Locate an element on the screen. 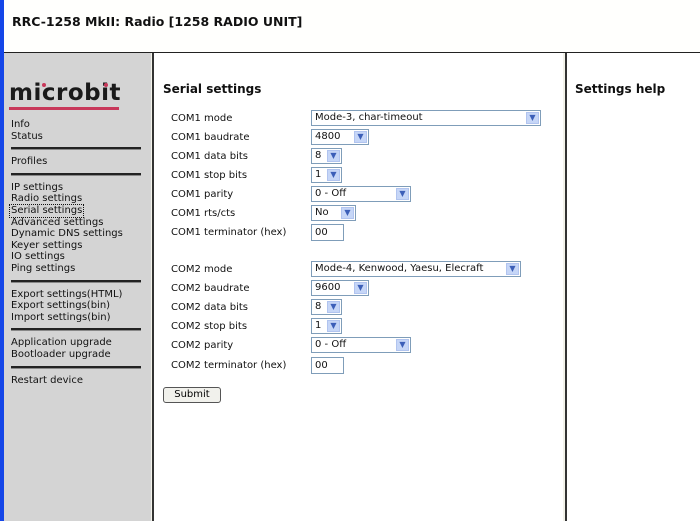 The width and height of the screenshot is (700, 521). com2-parity-select: 0 - Off ▼ is located at coordinates (361, 345).